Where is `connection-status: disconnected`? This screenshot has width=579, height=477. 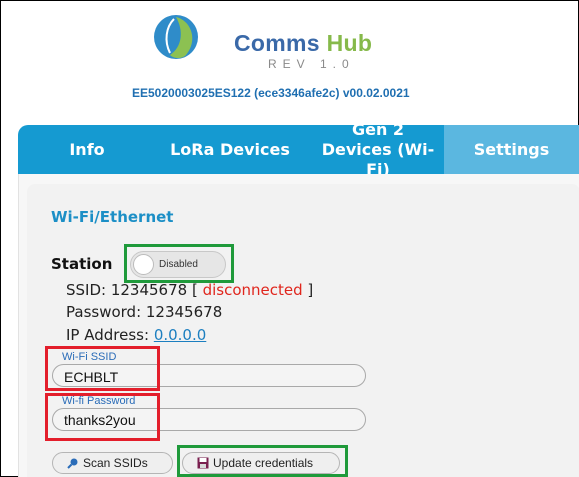 connection-status: disconnected is located at coordinates (252, 290).